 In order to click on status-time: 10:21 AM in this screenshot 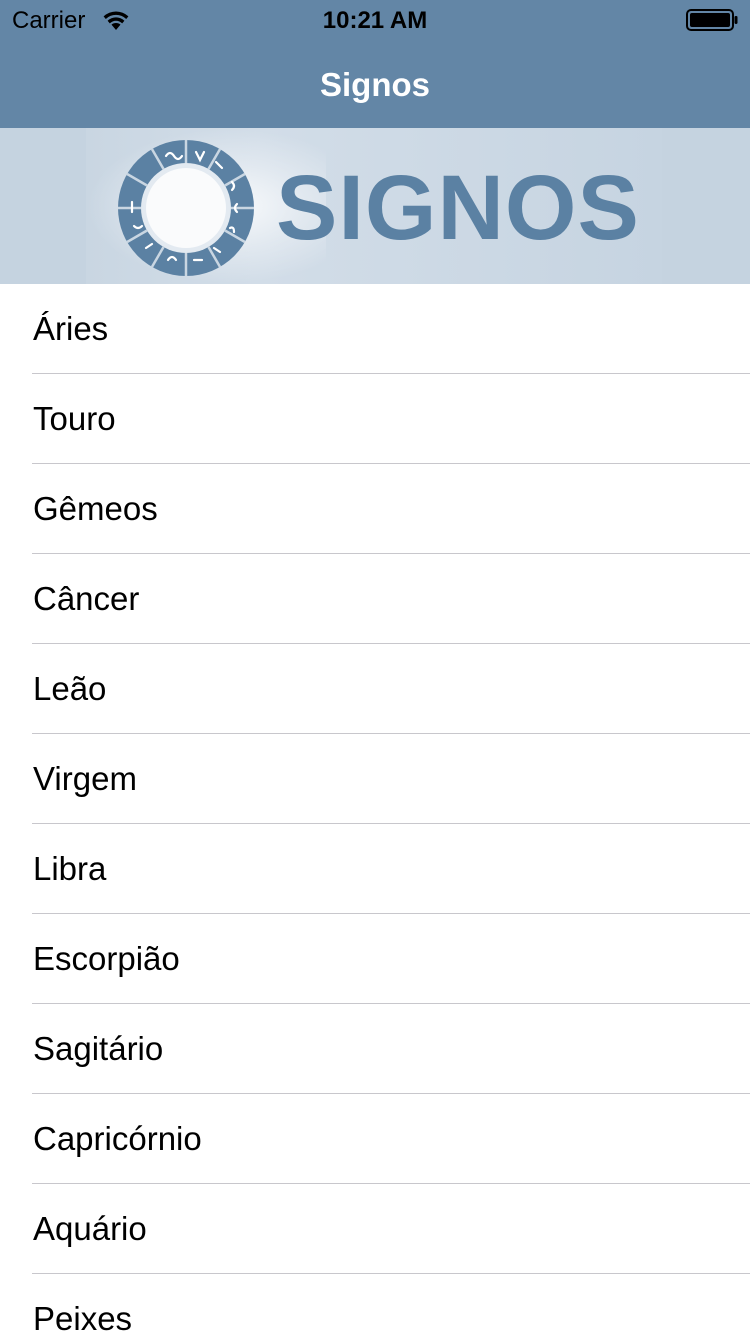, I will do `click(375, 20)`.